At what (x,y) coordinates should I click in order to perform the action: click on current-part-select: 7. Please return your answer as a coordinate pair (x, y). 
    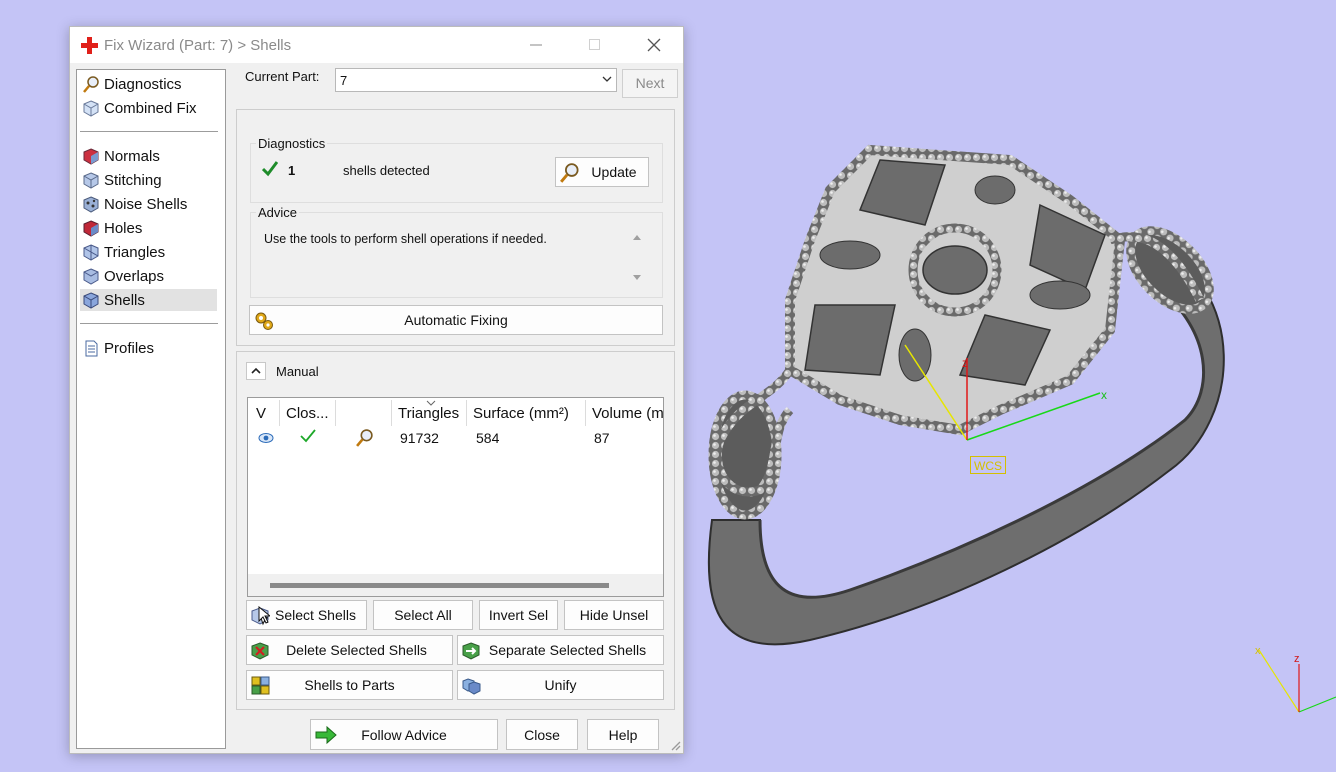
    Looking at the image, I should click on (476, 80).